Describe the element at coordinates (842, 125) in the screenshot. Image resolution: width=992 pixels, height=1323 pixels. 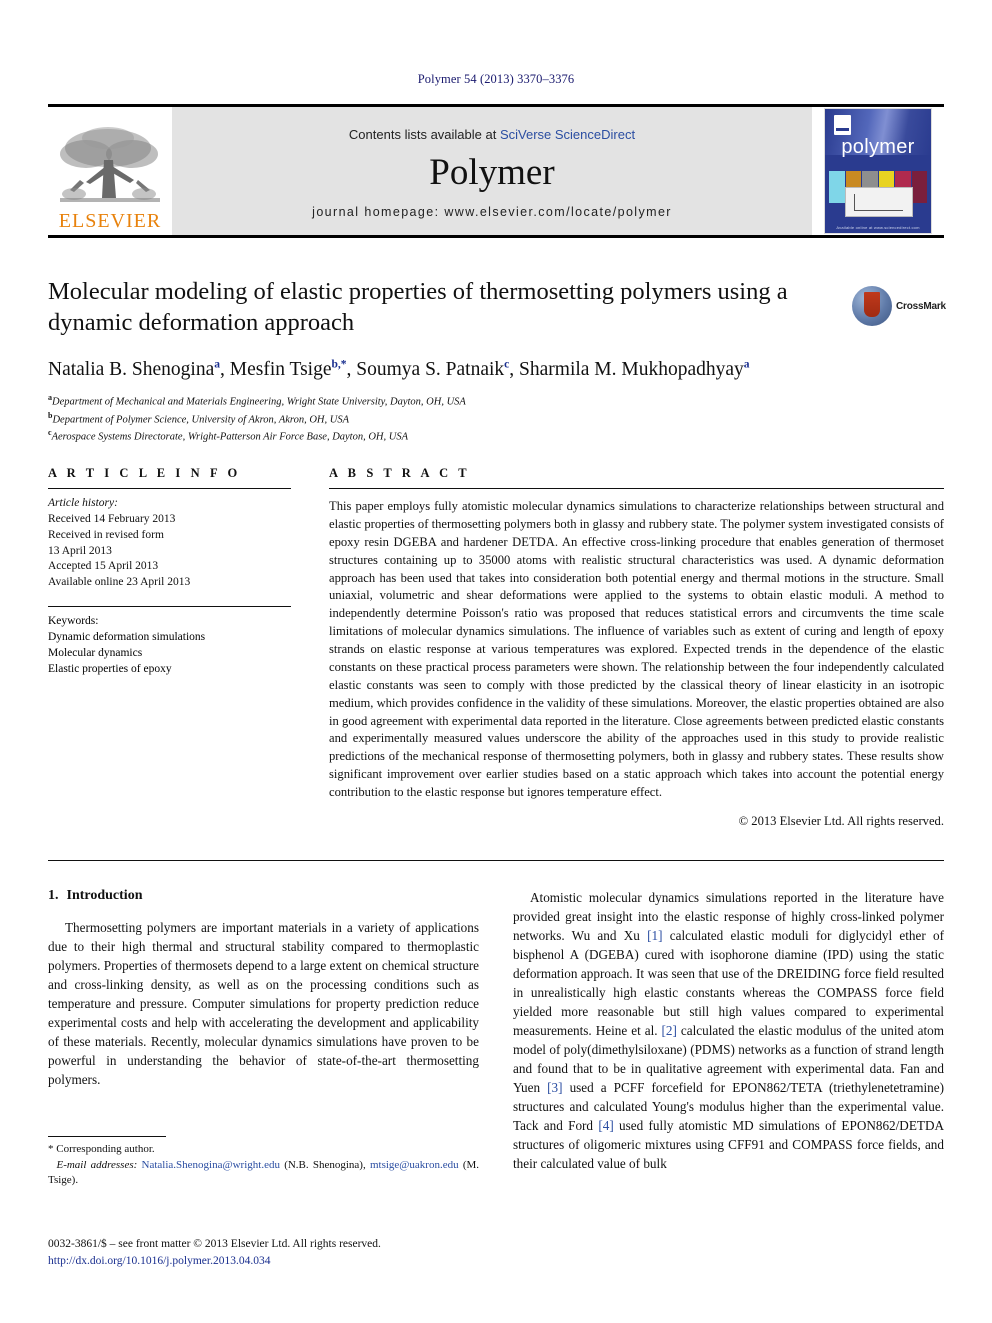
I see `cover-elsevier-icon` at that location.